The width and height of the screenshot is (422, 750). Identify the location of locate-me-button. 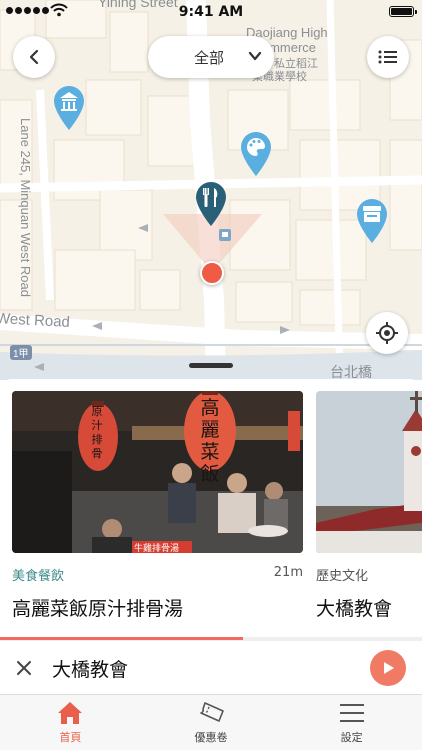
(387, 333).